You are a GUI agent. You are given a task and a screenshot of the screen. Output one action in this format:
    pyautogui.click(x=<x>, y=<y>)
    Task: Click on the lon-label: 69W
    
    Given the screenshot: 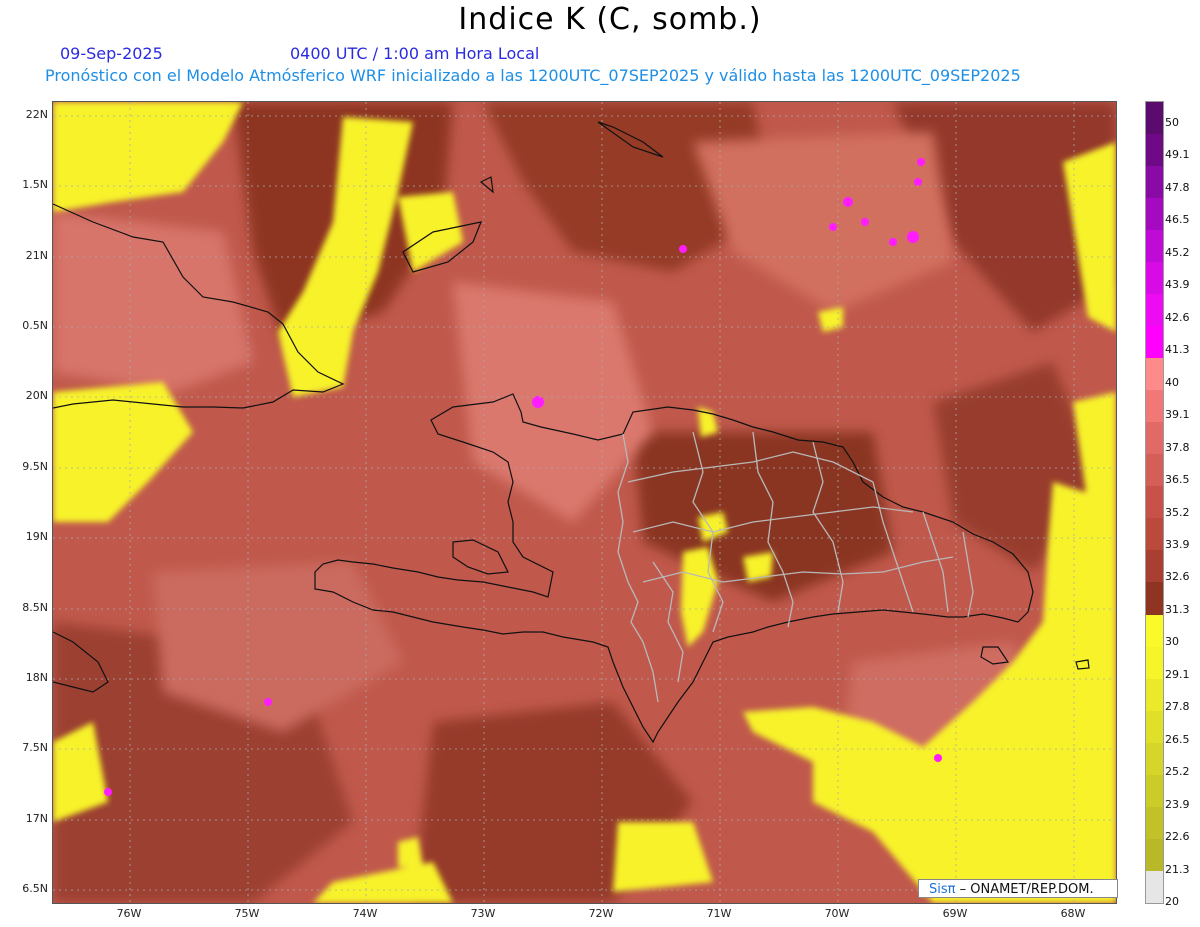 What is the action you would take?
    pyautogui.click(x=955, y=913)
    